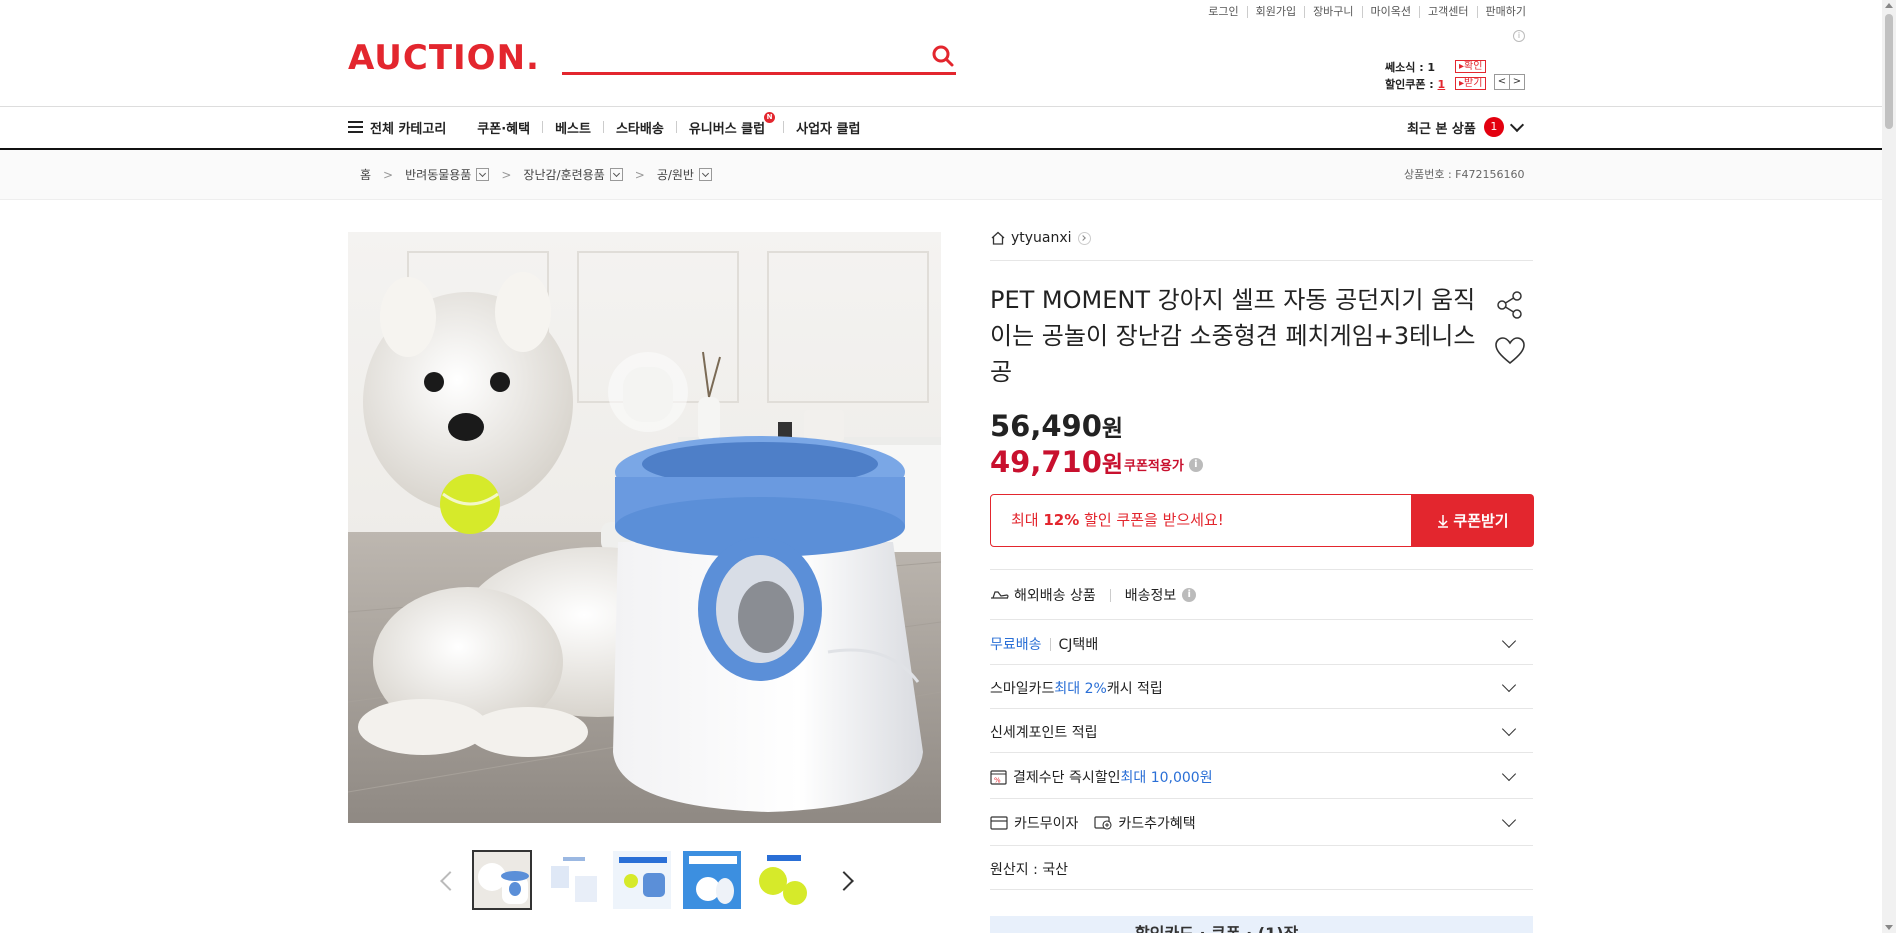 The height and width of the screenshot is (933, 1896). I want to click on breadcrumb: 홈 > 반려동물용품 > 장난감/훈련용품 > 공/원반, so click(536, 174).